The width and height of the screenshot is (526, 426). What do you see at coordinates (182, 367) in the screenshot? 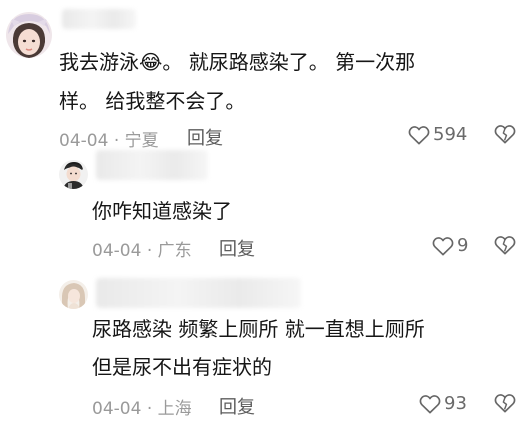
I see `reply-text-line2: 但是尿不出有症状的` at bounding box center [182, 367].